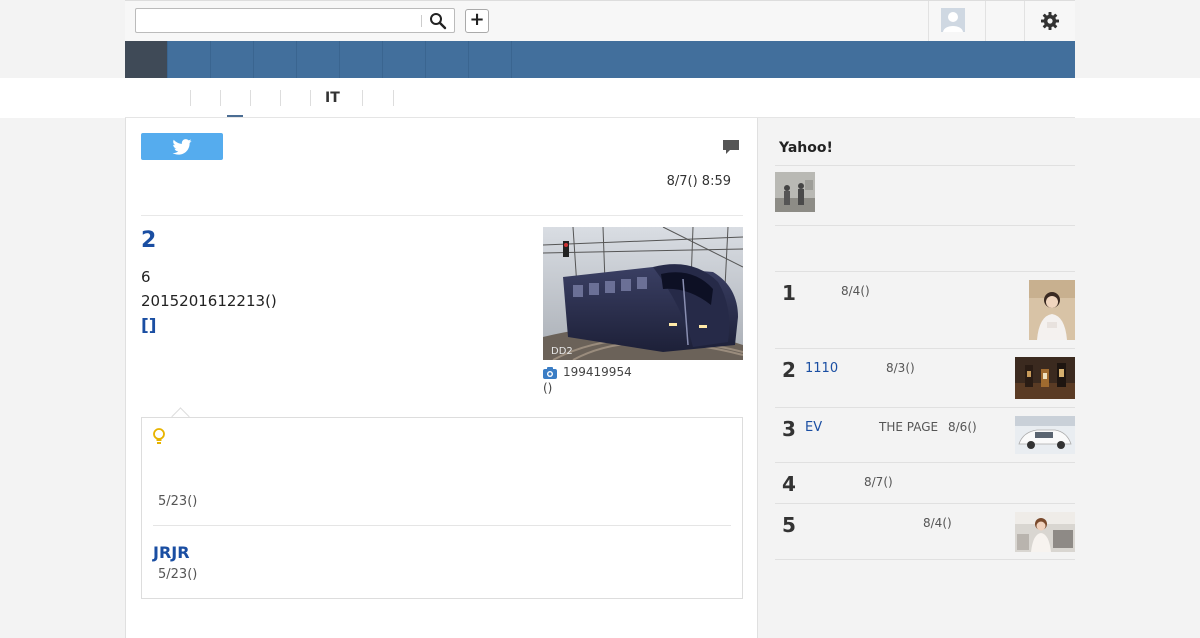 The height and width of the screenshot is (638, 1200). I want to click on search-icon, so click(438, 21).